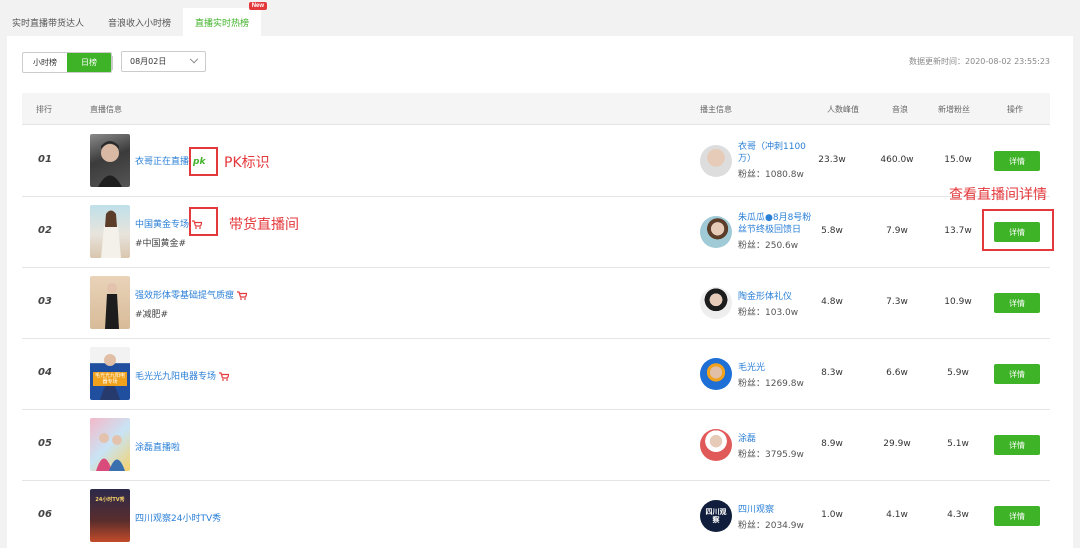 The width and height of the screenshot is (1080, 548). Describe the element at coordinates (897, 444) in the screenshot. I see `sound-wave: 29.9w` at that location.